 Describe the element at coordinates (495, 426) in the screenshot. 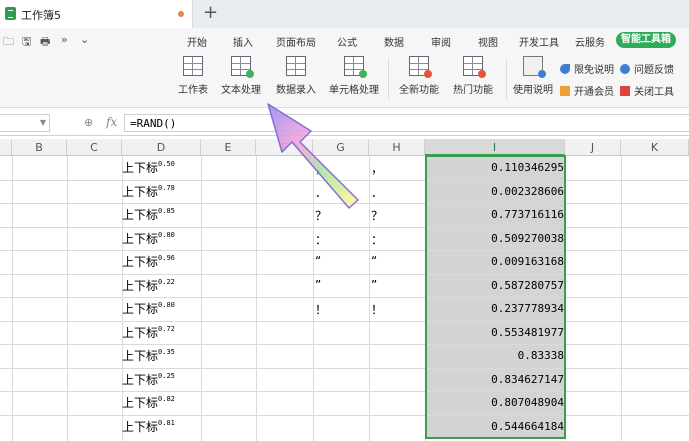

I see `cell-i: 0.544664184` at that location.